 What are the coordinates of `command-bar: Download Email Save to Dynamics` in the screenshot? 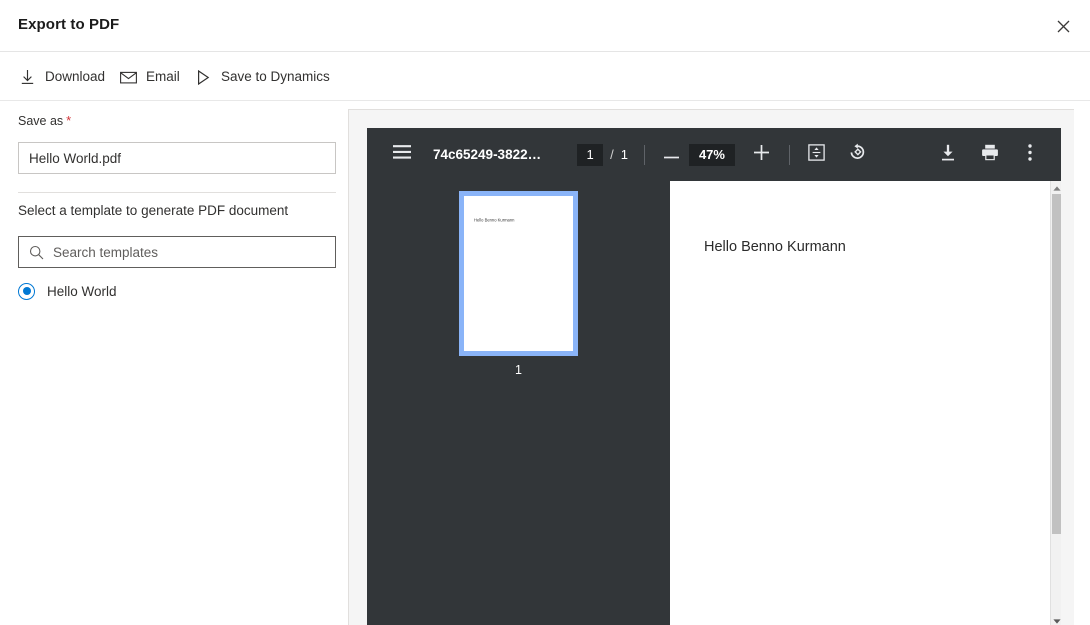 It's located at (545, 77).